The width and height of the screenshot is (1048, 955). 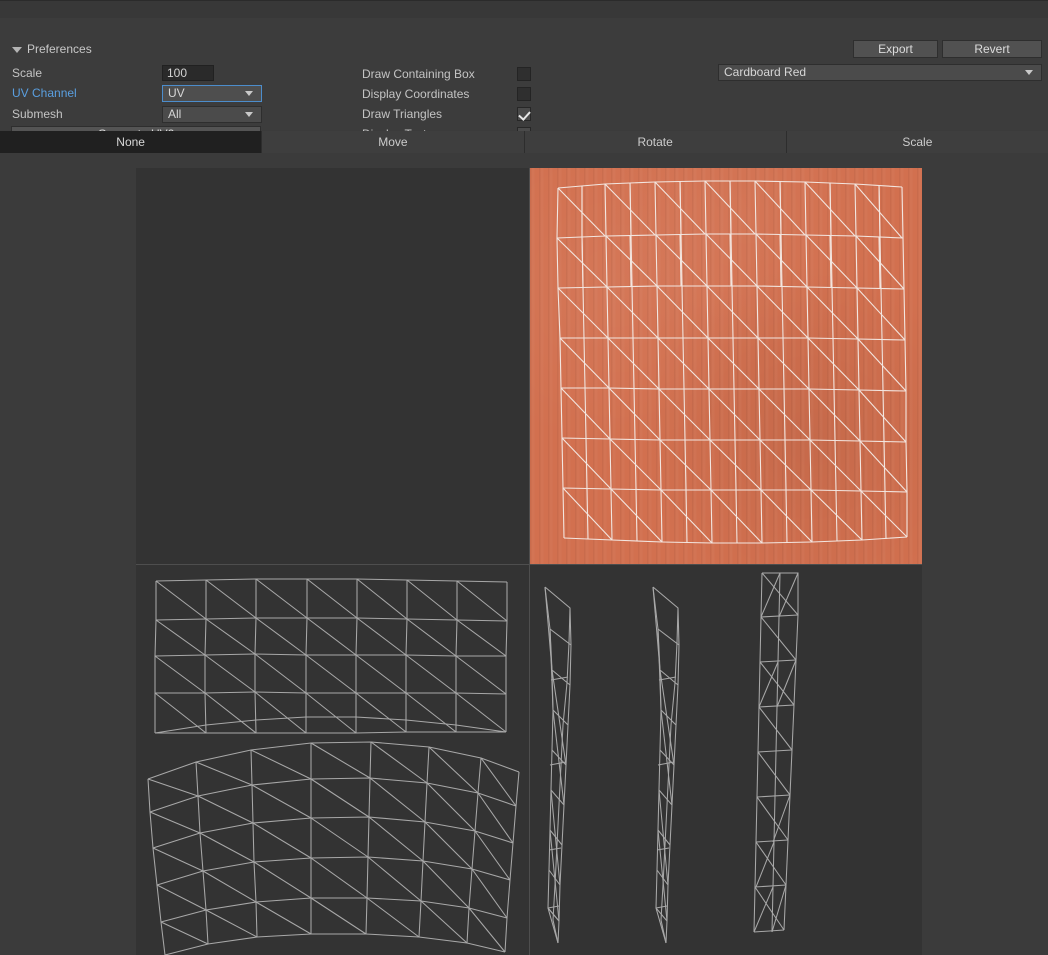 What do you see at coordinates (27, 73) in the screenshot?
I see `scale-label: Scale` at bounding box center [27, 73].